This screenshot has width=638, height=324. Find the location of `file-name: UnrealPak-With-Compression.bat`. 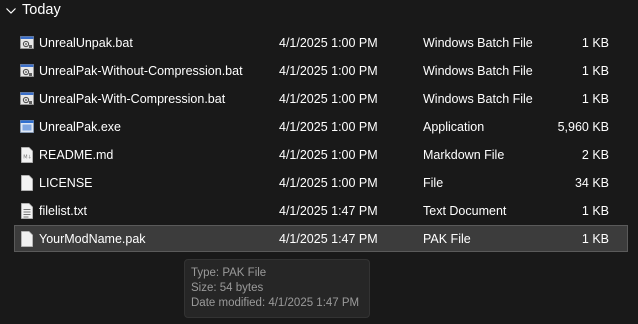

file-name: UnrealPak-With-Compression.bat is located at coordinates (132, 99).